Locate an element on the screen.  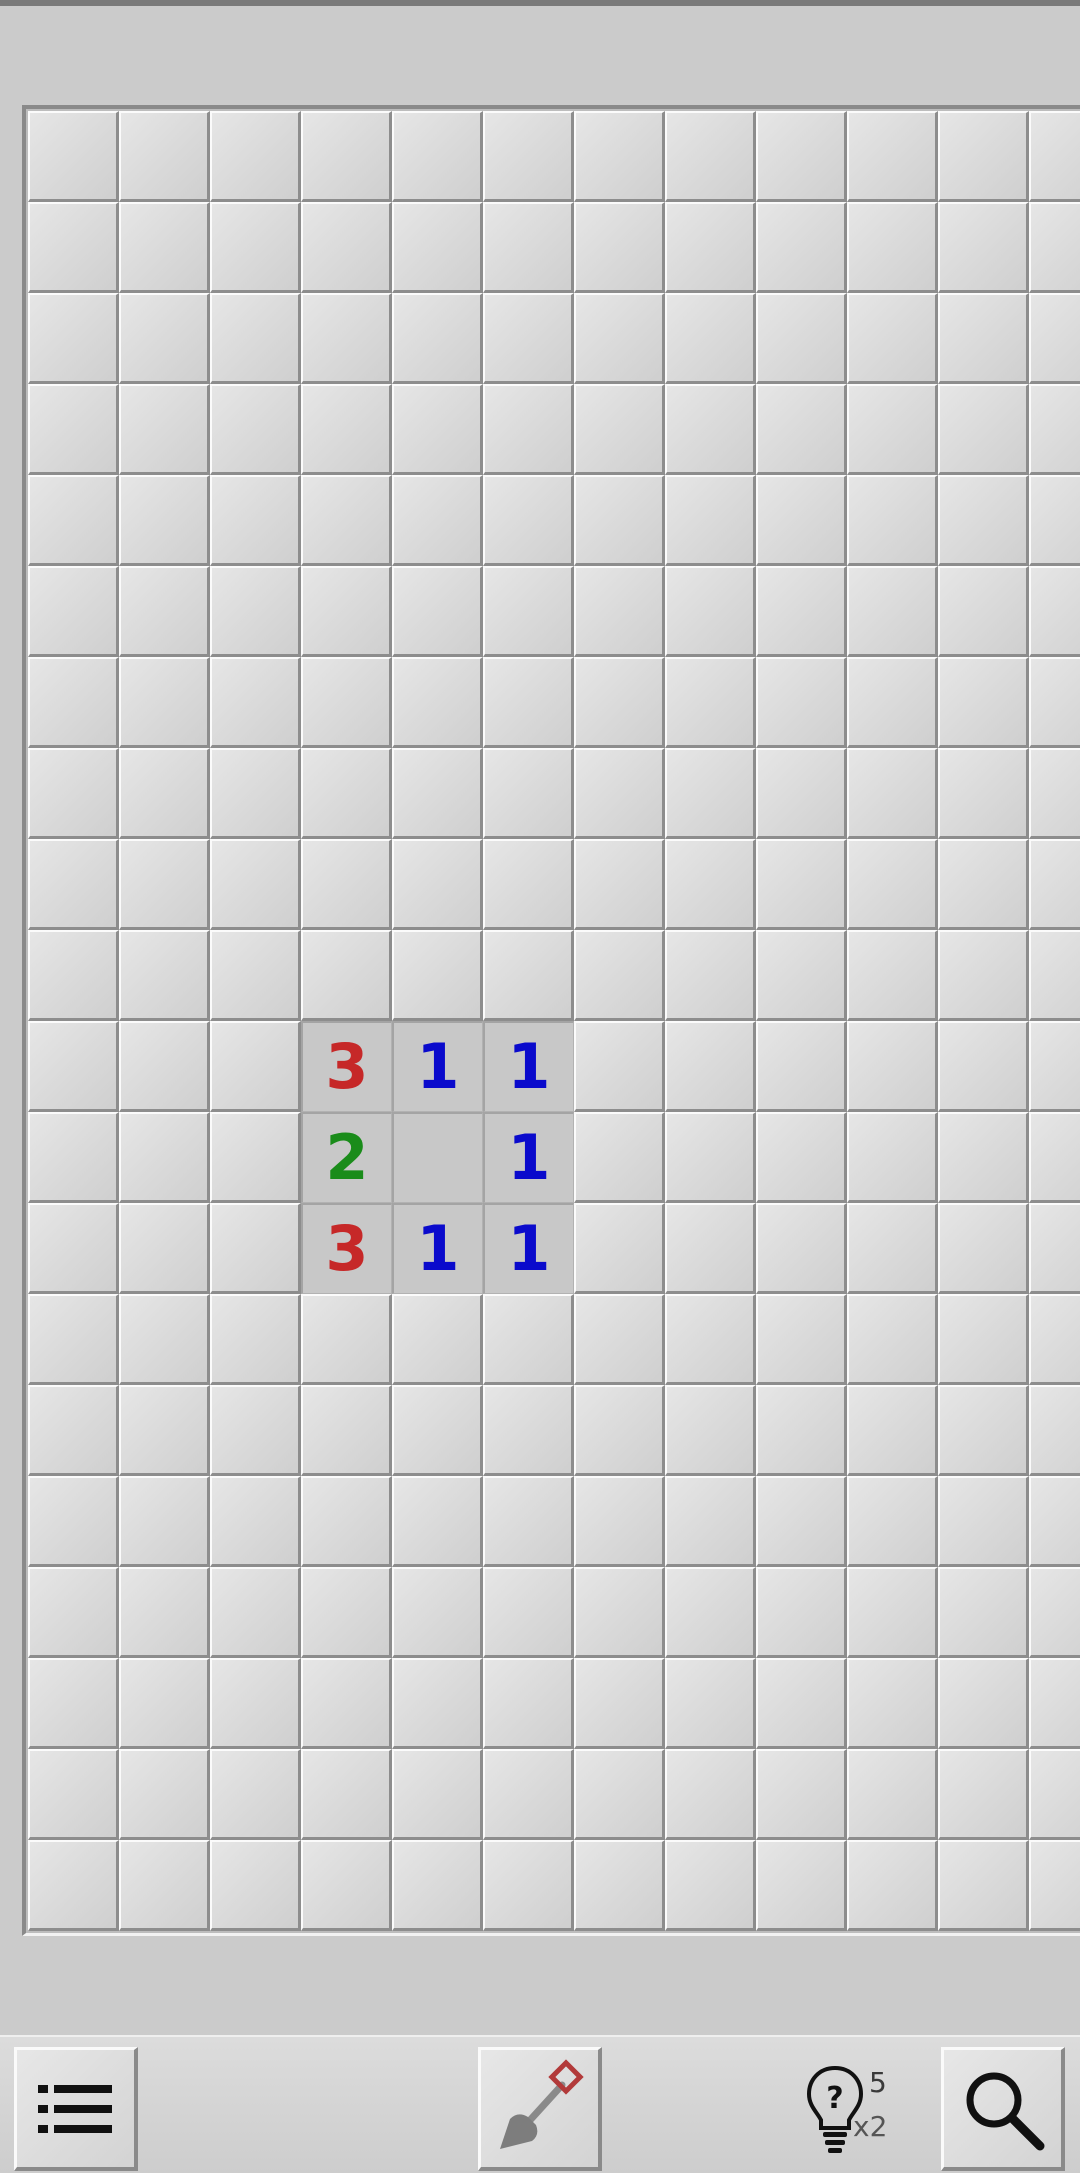
opened-cell: 2 is located at coordinates (346, 1157).